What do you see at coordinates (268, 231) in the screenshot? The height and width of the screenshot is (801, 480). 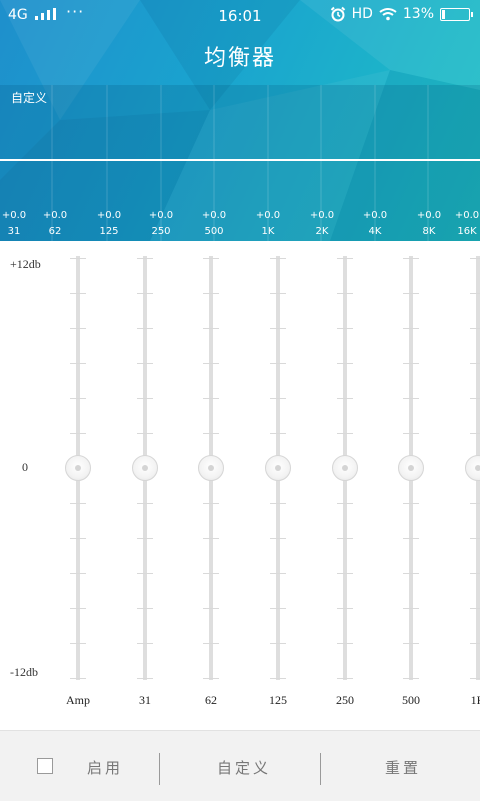 I see `band-frequency-label: 1K` at bounding box center [268, 231].